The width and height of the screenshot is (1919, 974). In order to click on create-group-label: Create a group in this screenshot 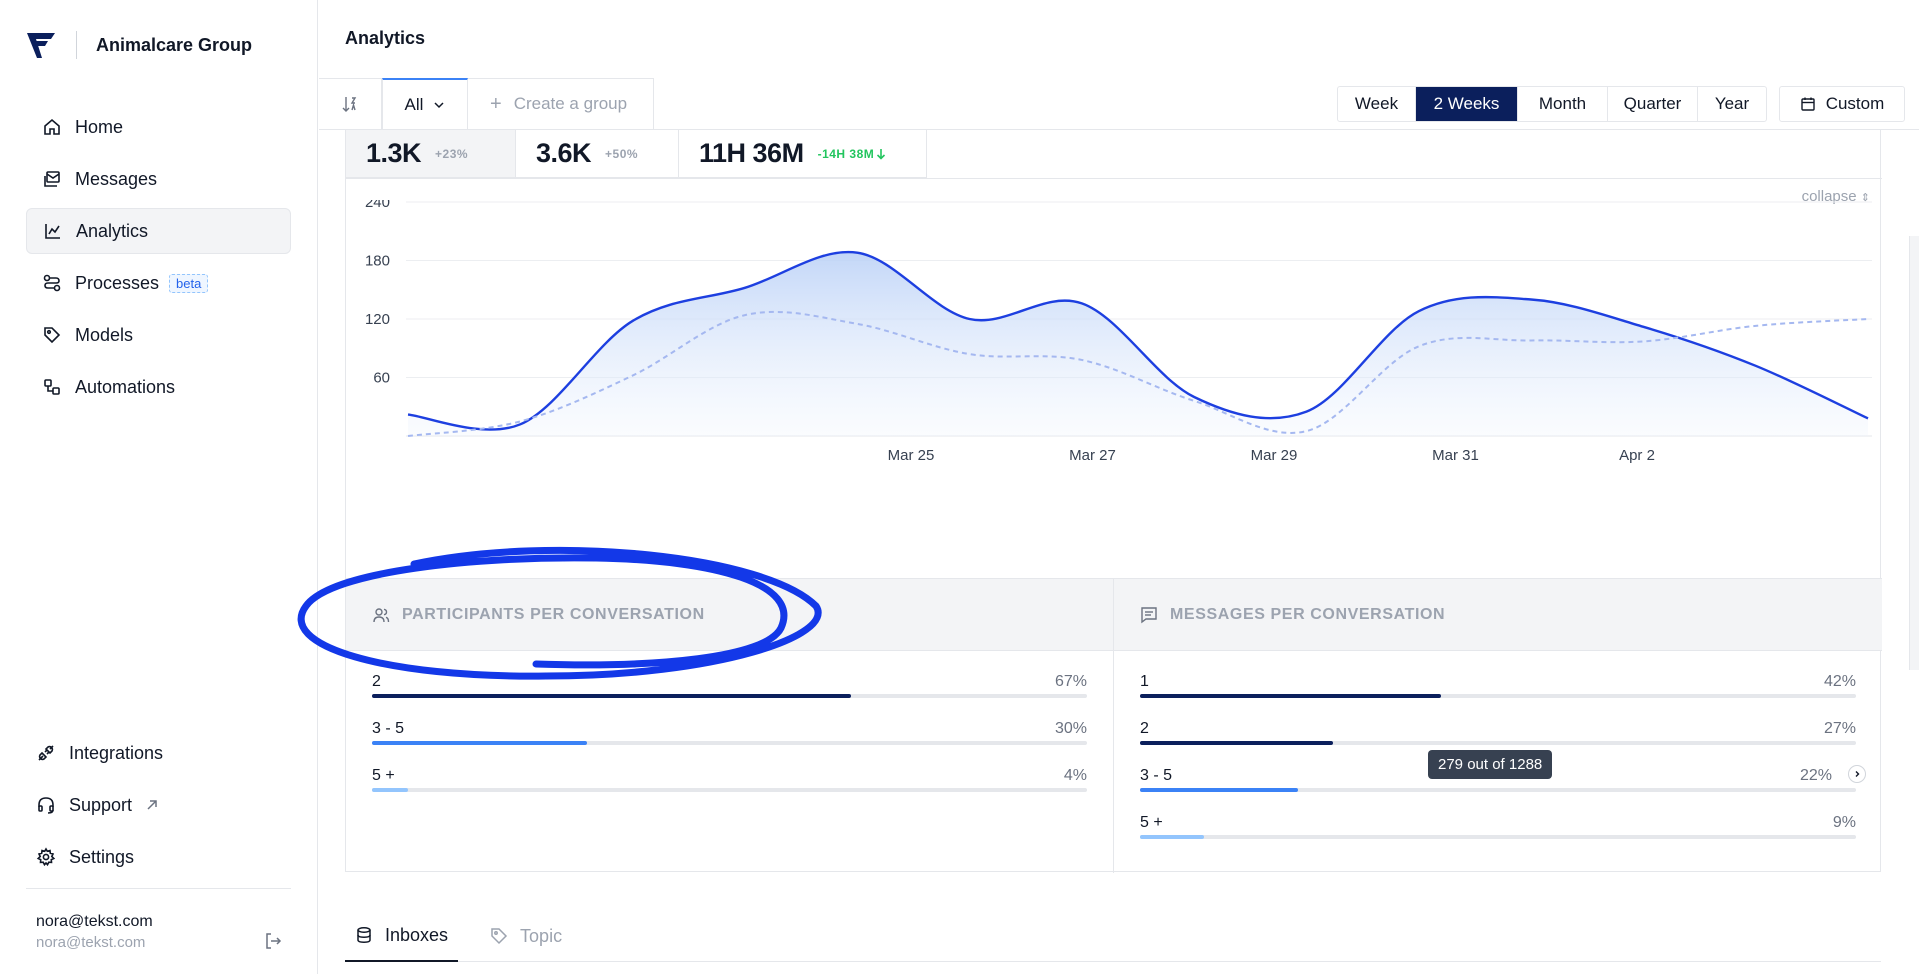, I will do `click(570, 103)`.